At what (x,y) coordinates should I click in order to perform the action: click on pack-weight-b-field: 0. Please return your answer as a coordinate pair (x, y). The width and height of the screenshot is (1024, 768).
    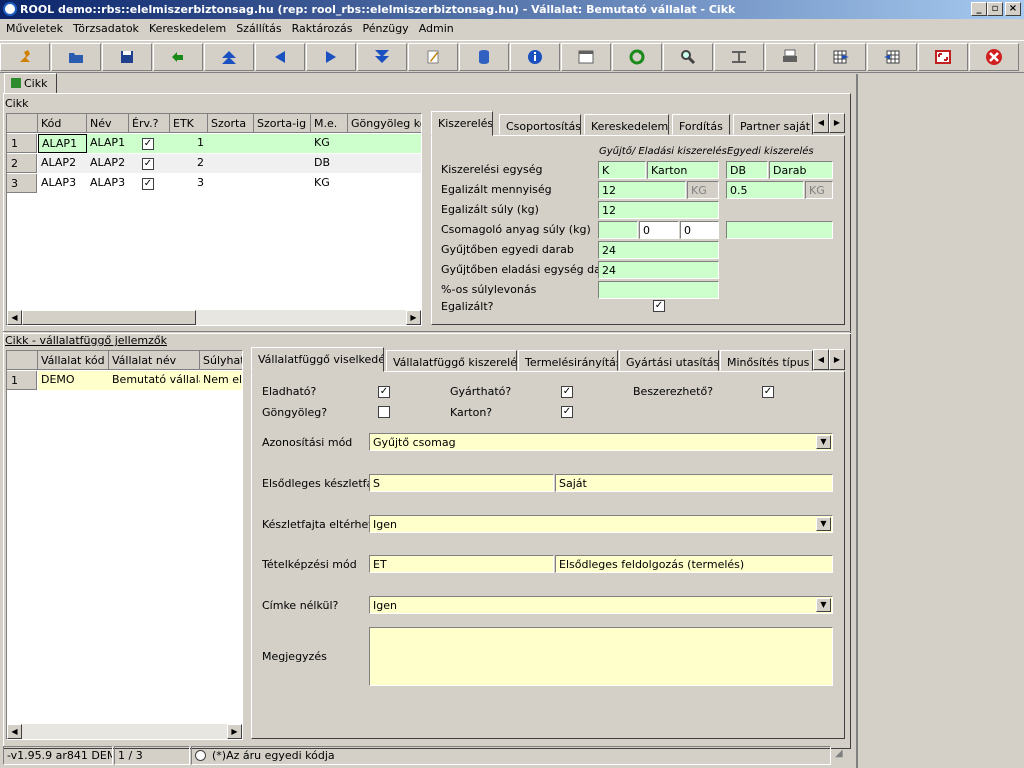
    Looking at the image, I should click on (659, 230).